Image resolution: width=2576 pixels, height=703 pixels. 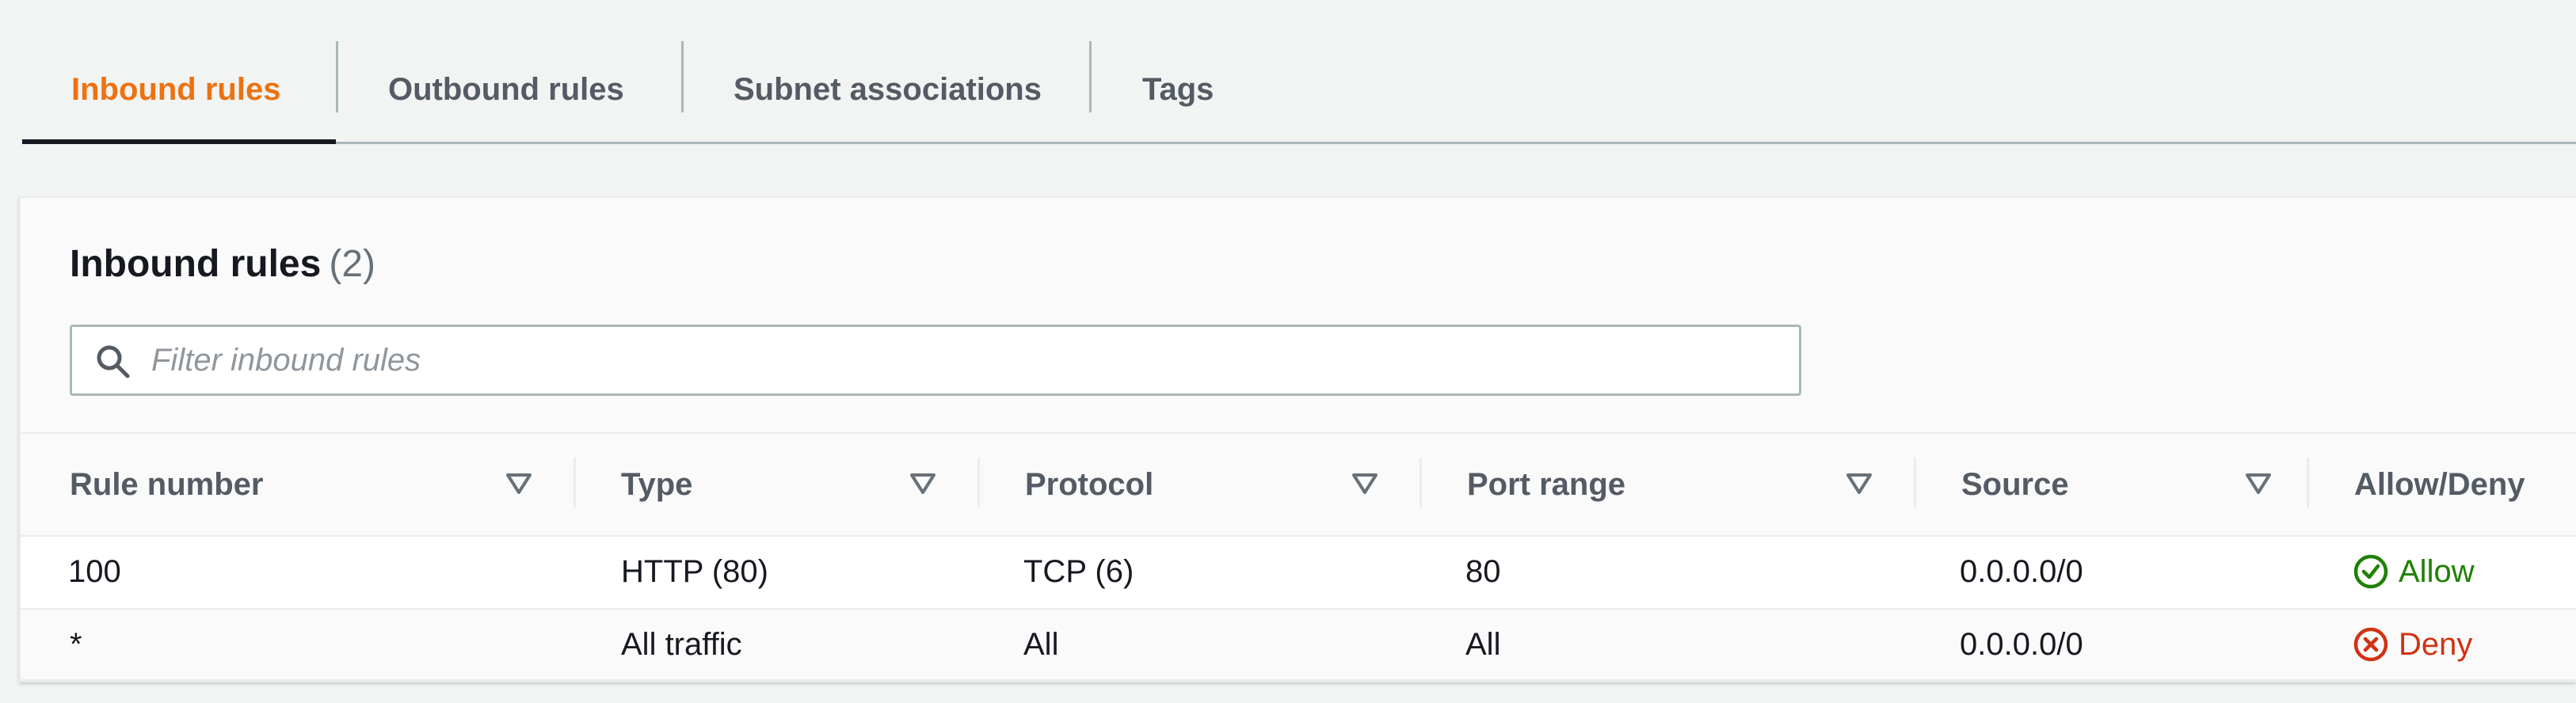 What do you see at coordinates (196, 264) in the screenshot?
I see `panel-title-text: Inbound rules` at bounding box center [196, 264].